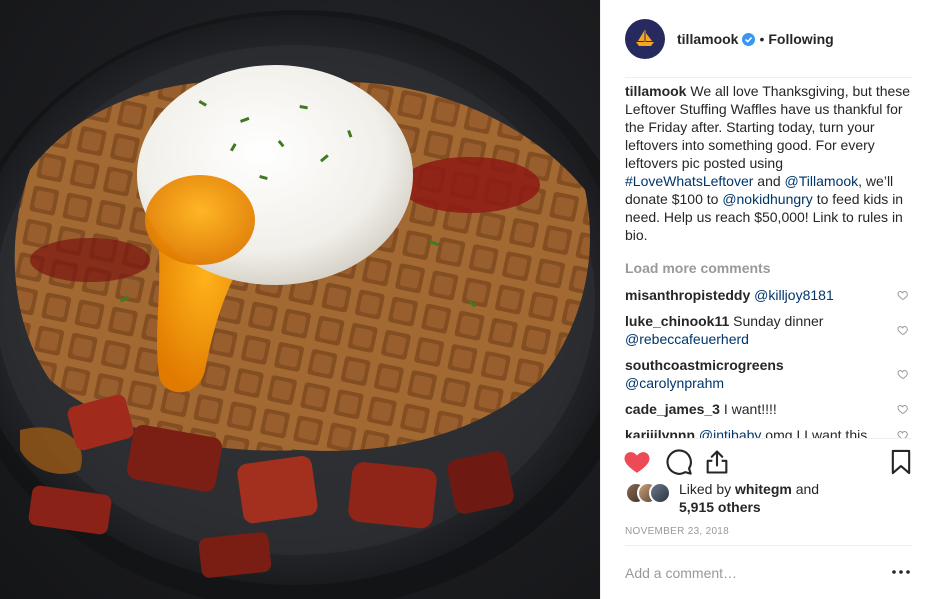 This screenshot has height=599, width=936. Describe the element at coordinates (730, 432) in the screenshot. I see `comment-mention: @intibaby` at that location.